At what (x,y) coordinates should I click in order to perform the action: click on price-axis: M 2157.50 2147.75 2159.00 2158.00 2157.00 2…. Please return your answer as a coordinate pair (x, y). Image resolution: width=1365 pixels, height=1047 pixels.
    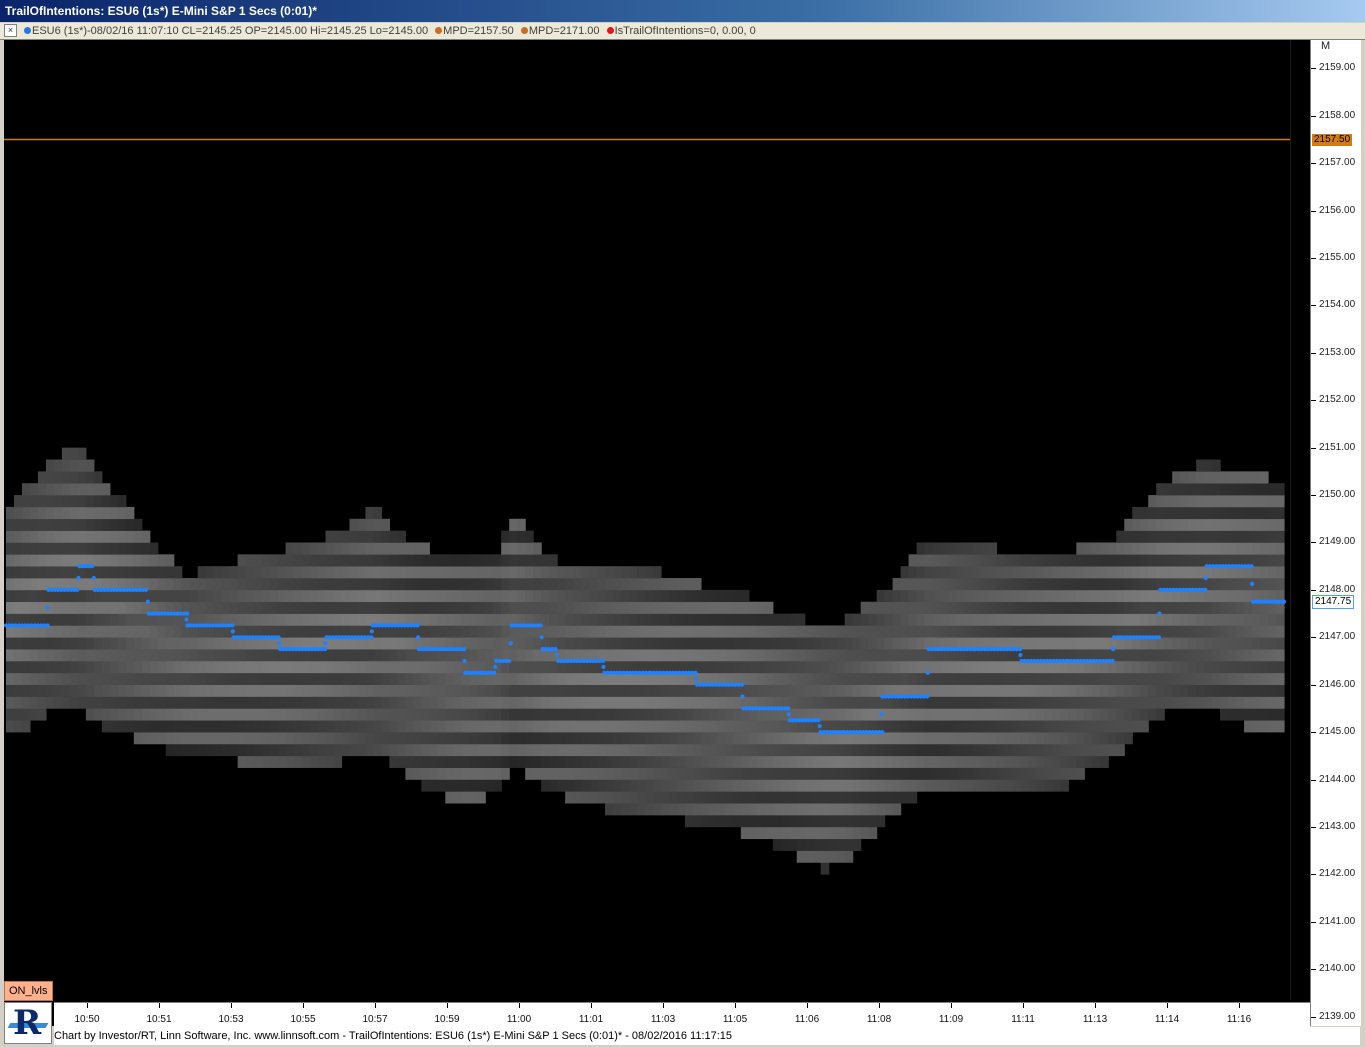
    Looking at the image, I should click on (1335, 533).